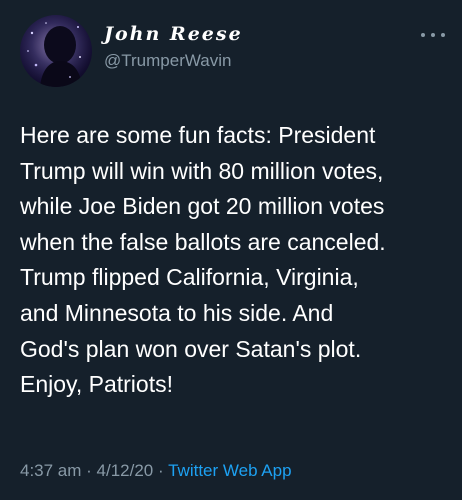  I want to click on avatar-image, so click(56, 51).